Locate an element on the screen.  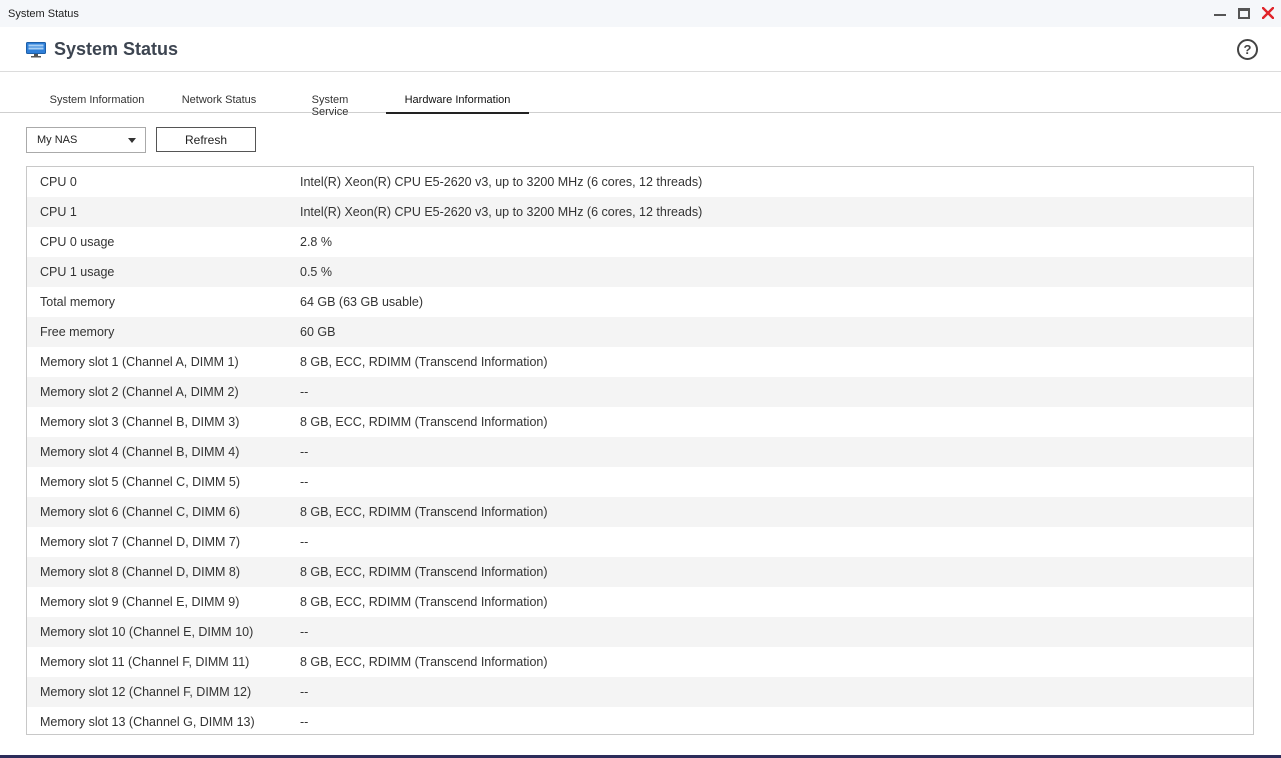
device-select-value: My NAS is located at coordinates (57, 140).